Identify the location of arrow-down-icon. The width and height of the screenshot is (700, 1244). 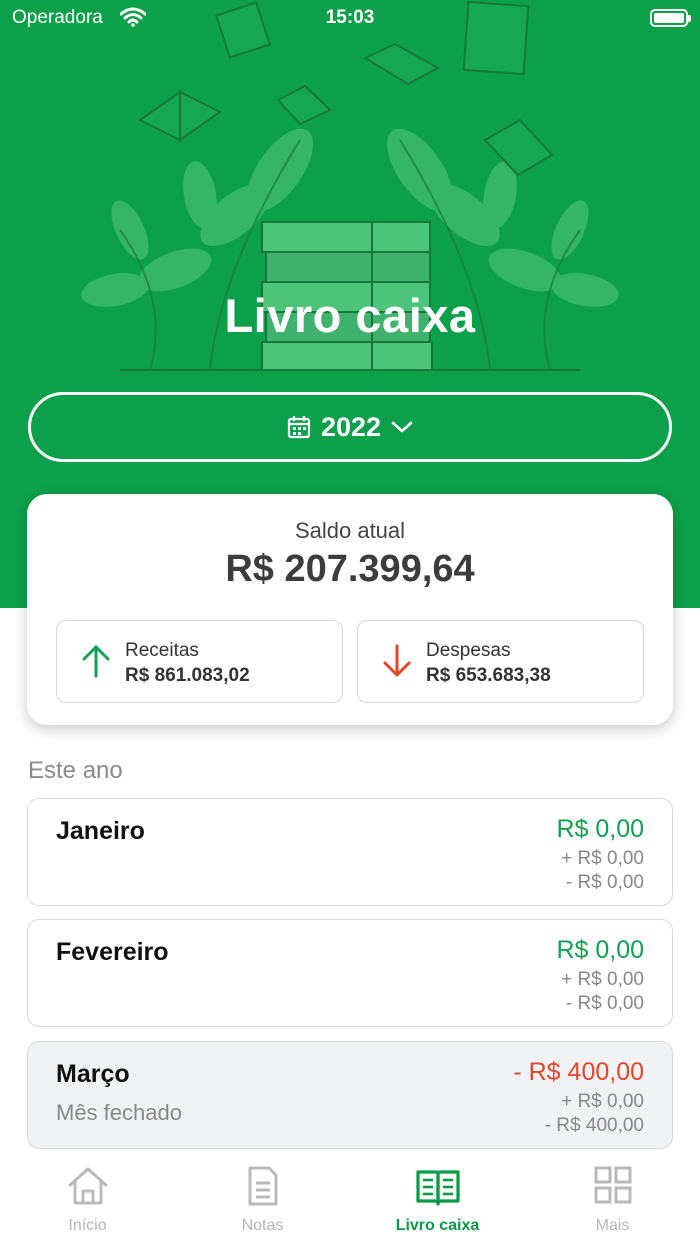
(397, 660).